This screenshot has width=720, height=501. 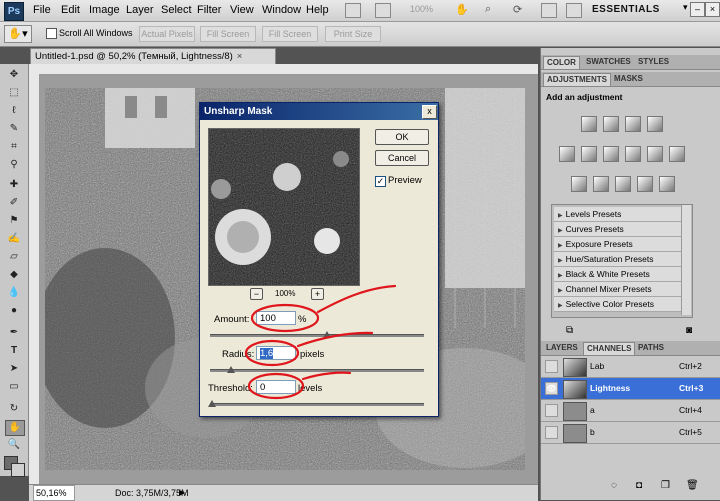 I want to click on red-annotation-overlay, so click(x=320, y=342).